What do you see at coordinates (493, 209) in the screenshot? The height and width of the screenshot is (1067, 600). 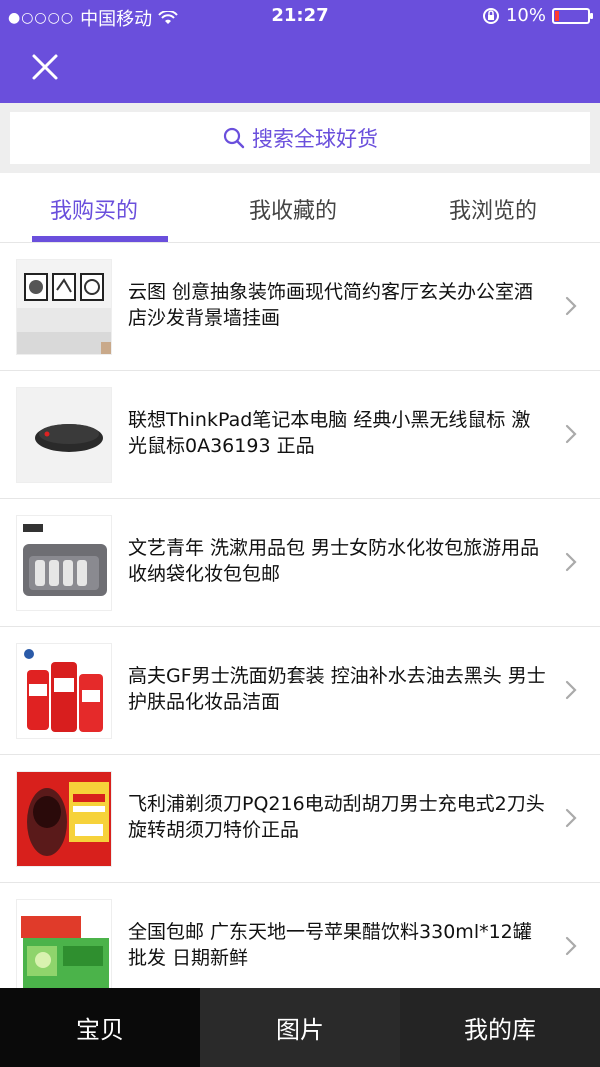 I see `tab-browsed: 我浏览的` at bounding box center [493, 209].